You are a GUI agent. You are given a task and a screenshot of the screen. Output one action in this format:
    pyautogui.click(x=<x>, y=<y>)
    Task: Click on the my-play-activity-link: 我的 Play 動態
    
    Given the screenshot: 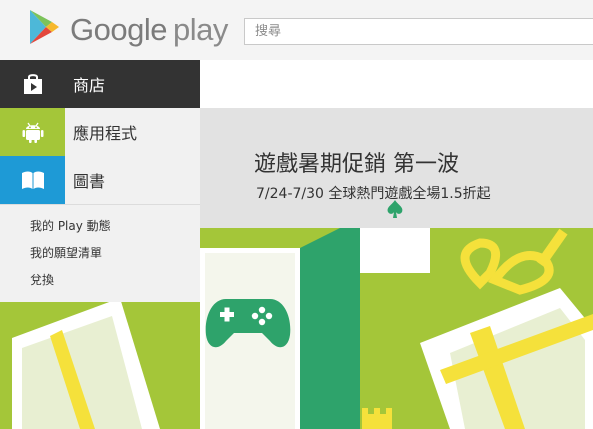 What is the action you would take?
    pyautogui.click(x=100, y=226)
    